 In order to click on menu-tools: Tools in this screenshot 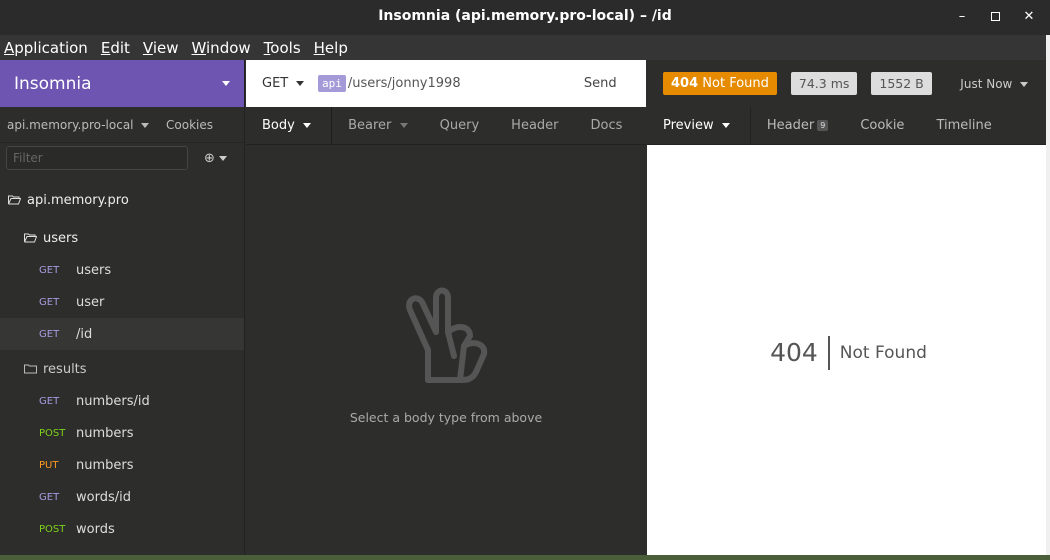, I will do `click(282, 48)`.